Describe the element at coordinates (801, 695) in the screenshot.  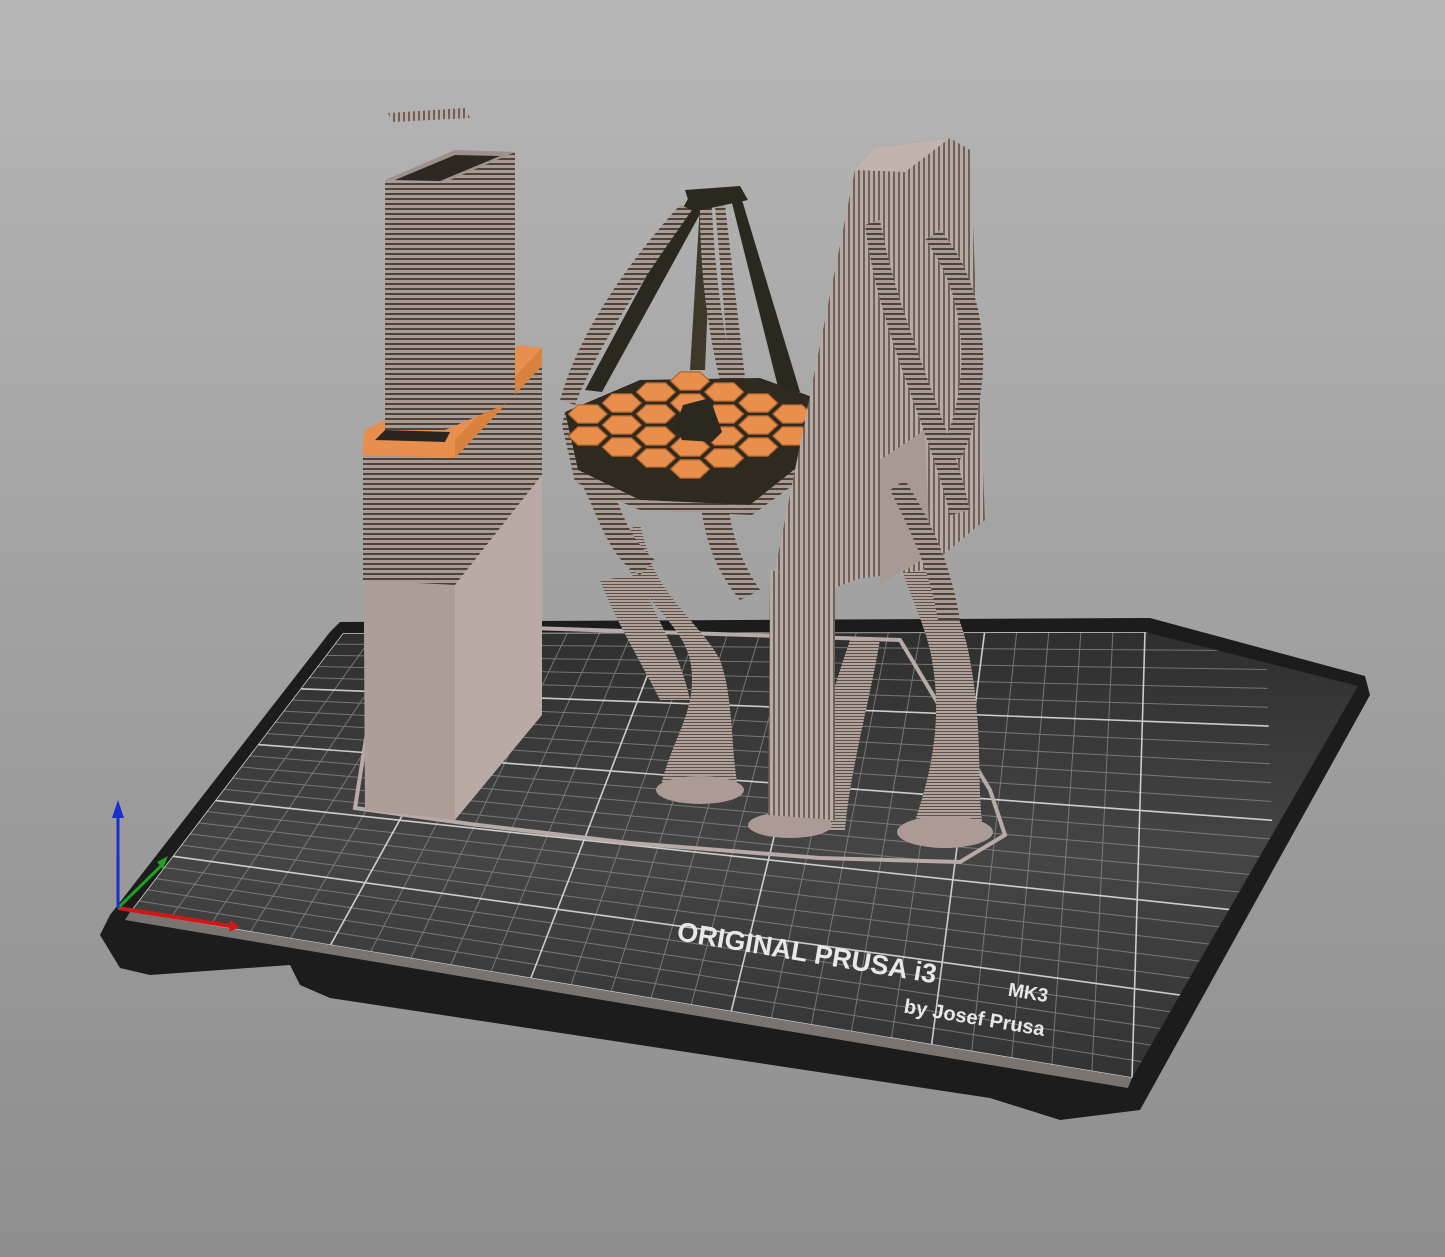
I see `rack-lower-bars` at that location.